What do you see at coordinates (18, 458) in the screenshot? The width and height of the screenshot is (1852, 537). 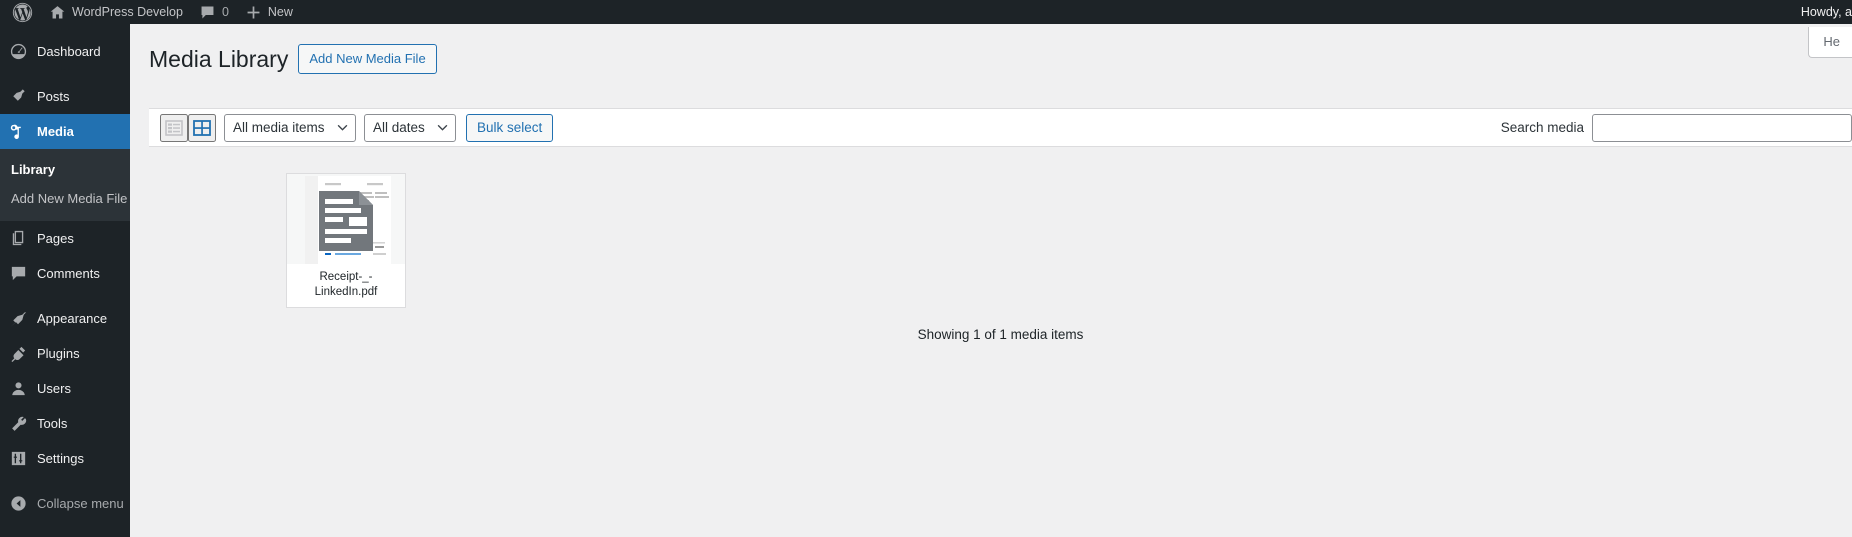 I see `settings-sliders-icon` at bounding box center [18, 458].